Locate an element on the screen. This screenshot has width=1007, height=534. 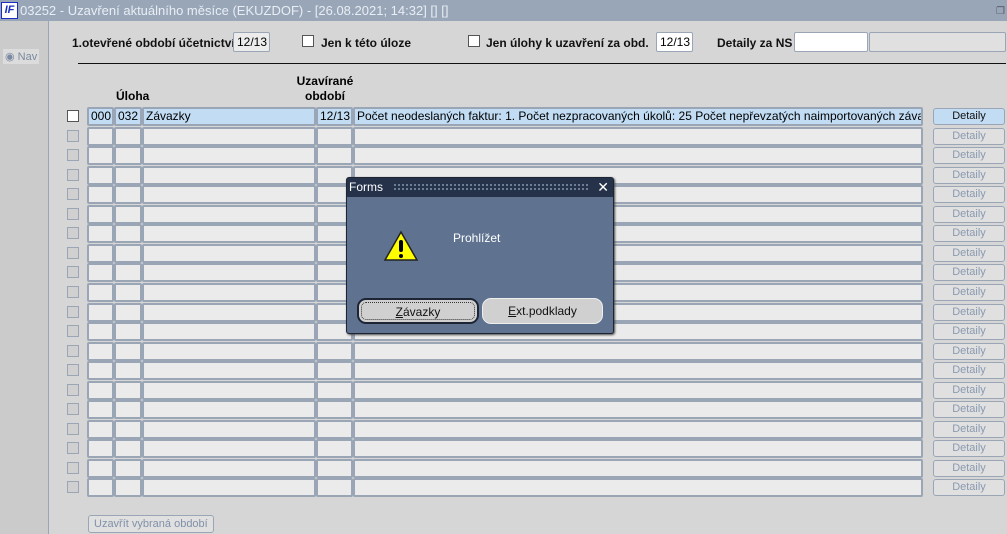
ns-code-field is located at coordinates (831, 42).